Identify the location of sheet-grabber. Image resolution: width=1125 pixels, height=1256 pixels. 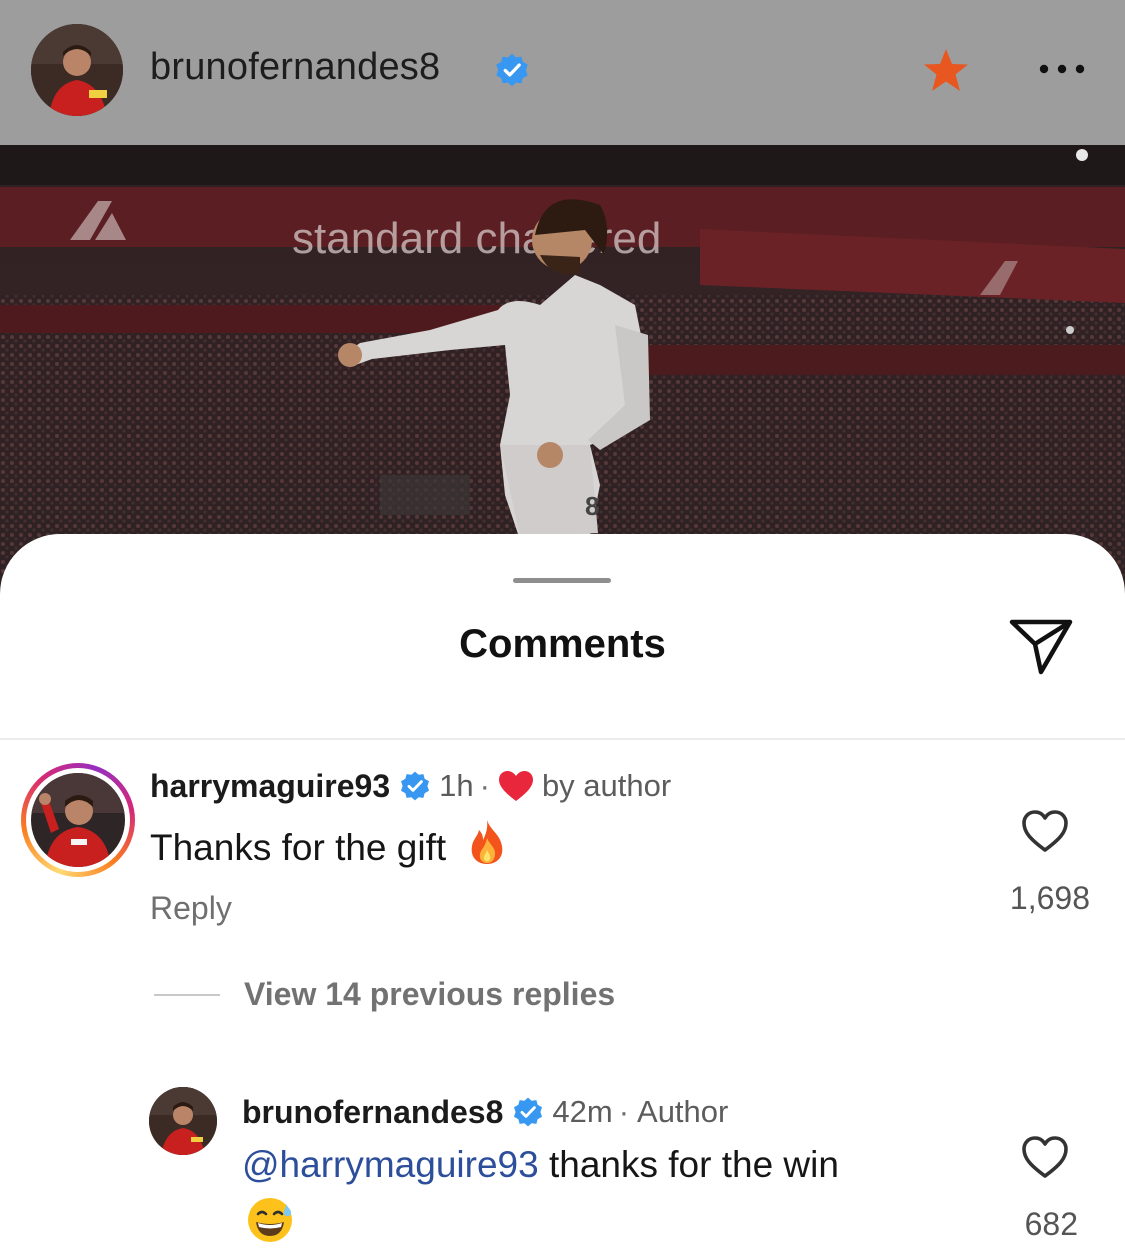
(562, 580).